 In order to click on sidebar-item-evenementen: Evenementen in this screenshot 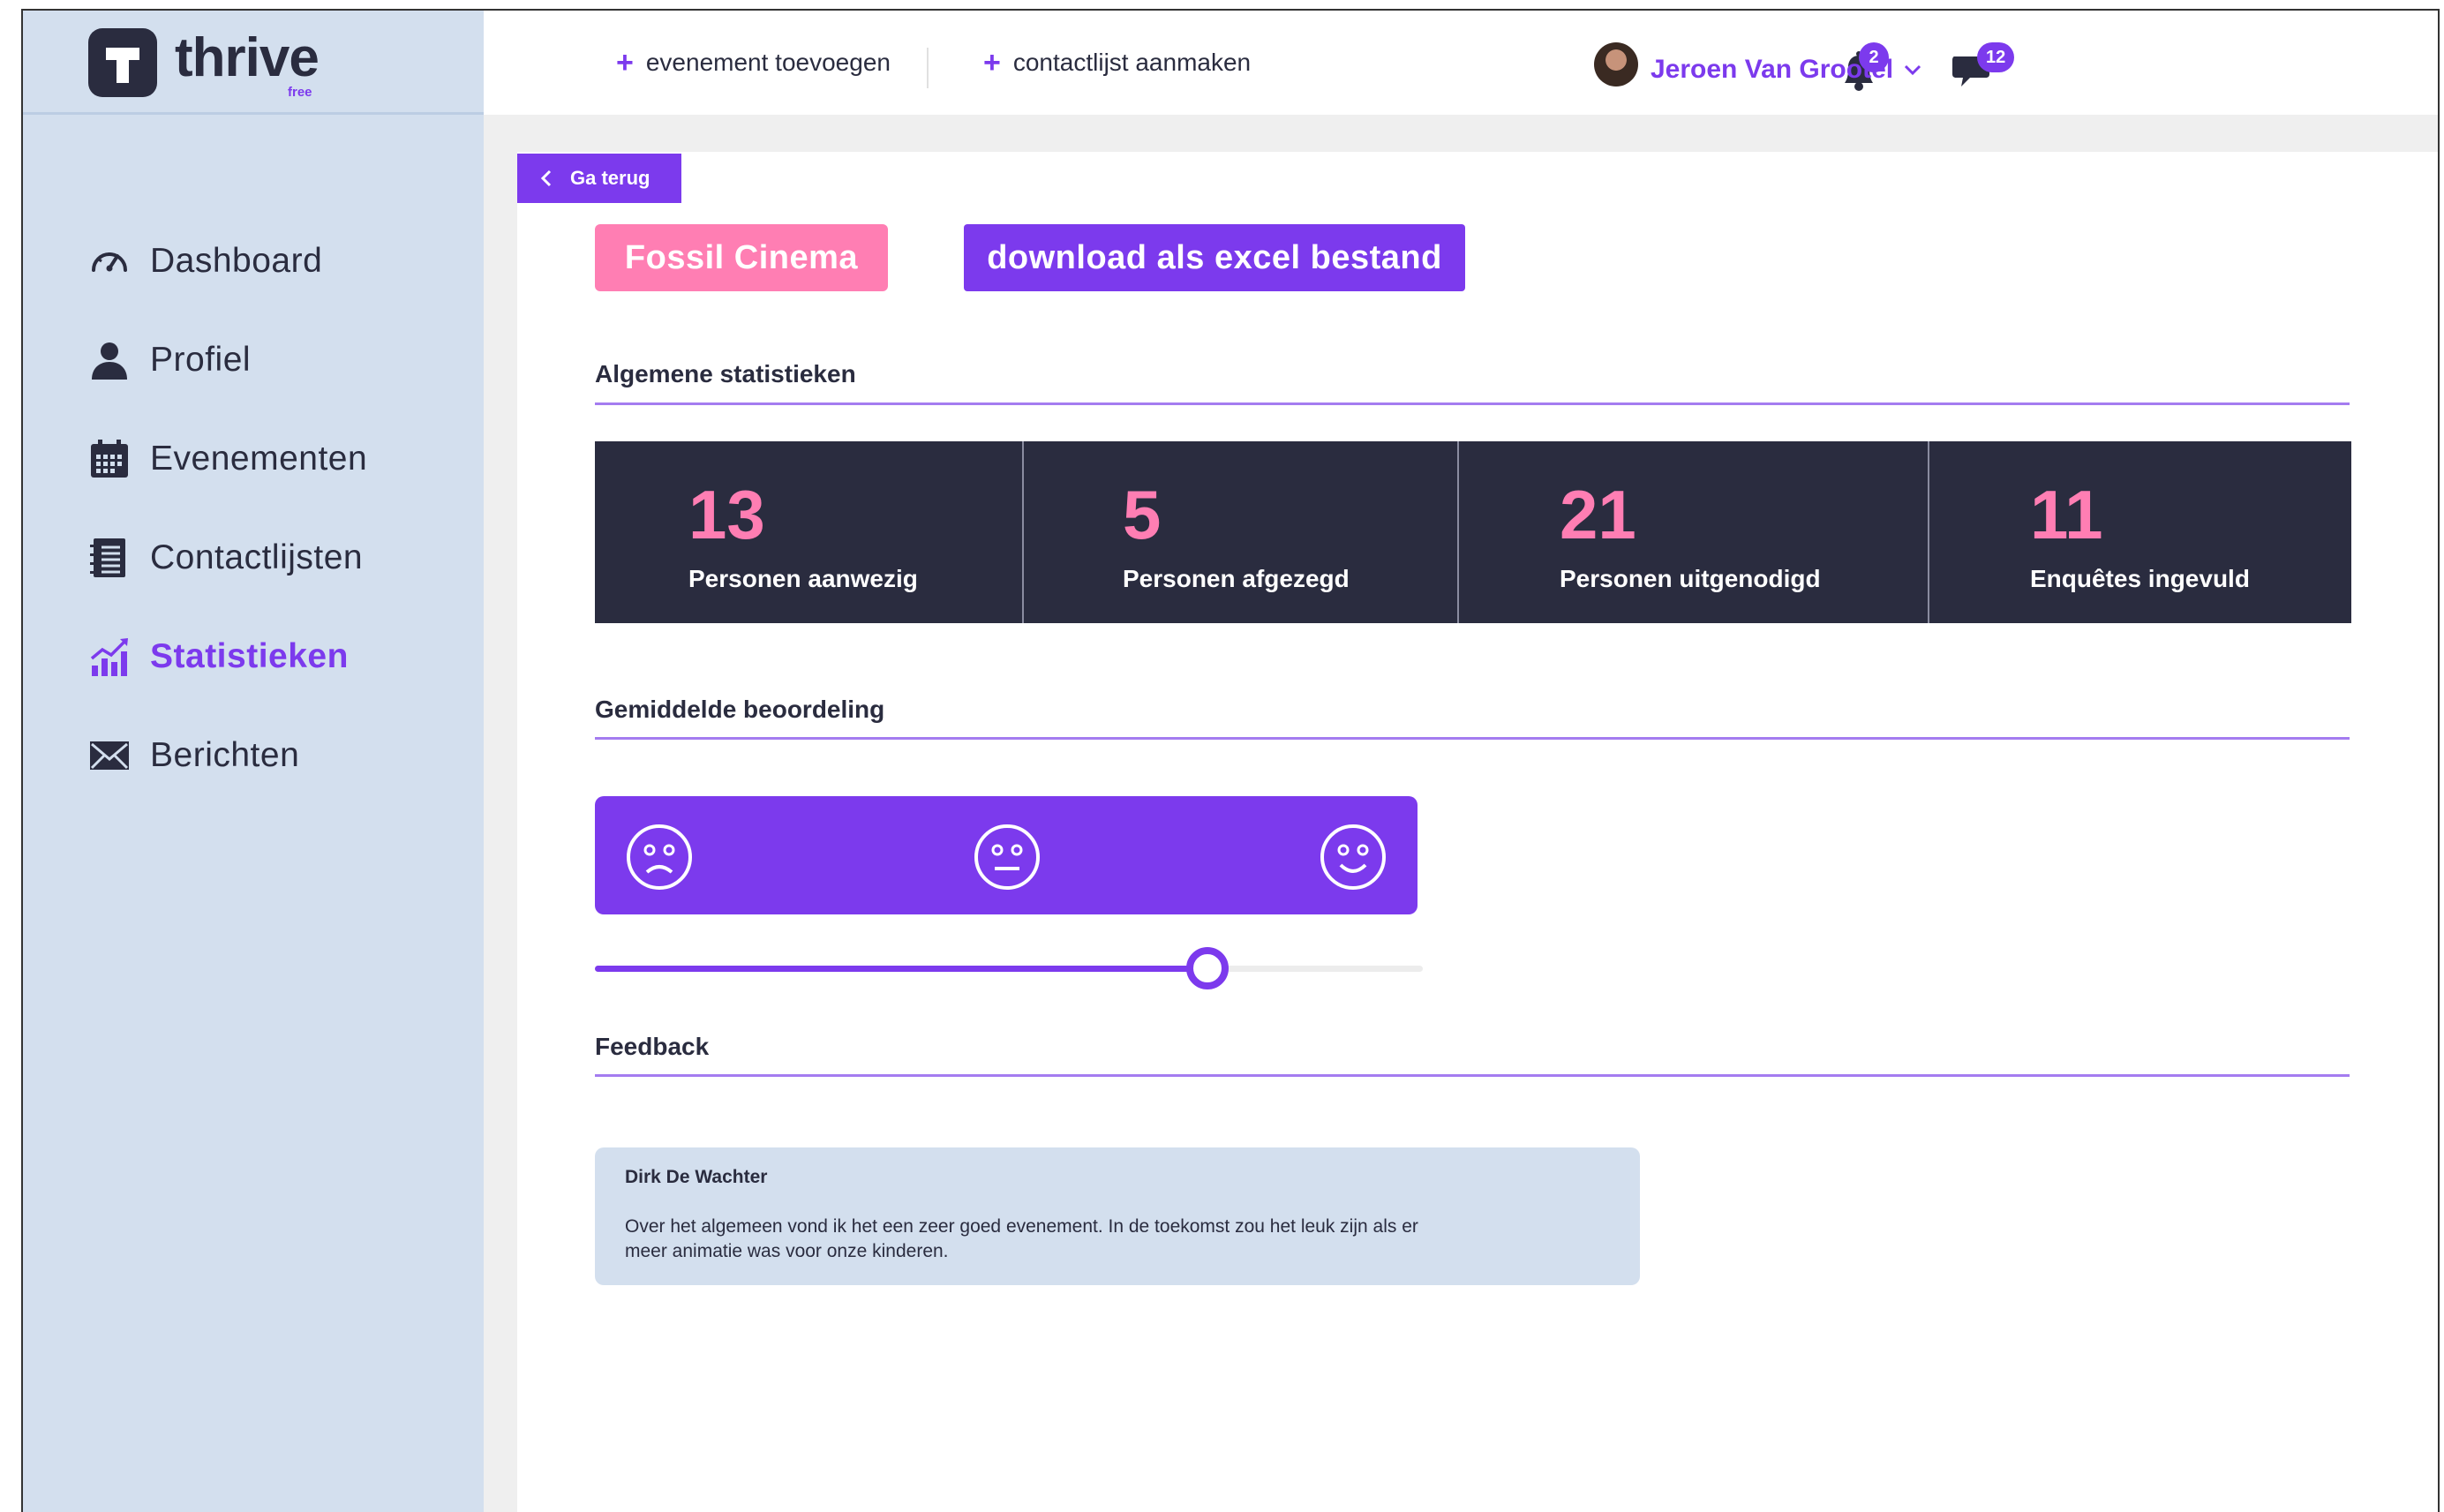, I will do `click(228, 459)`.